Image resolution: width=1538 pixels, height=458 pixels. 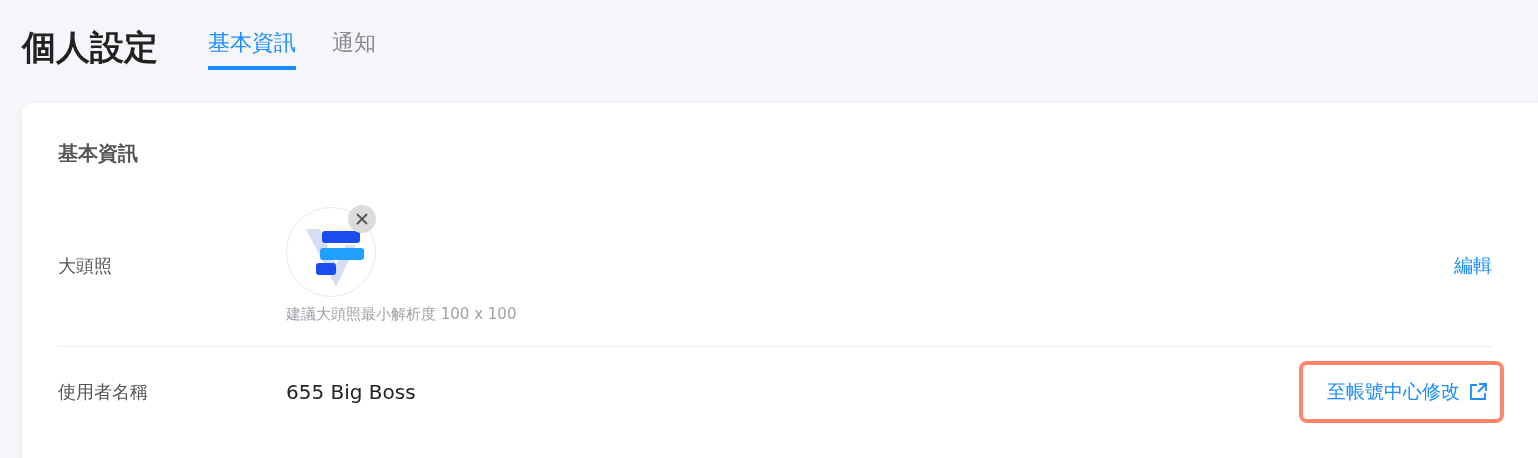 I want to click on close-icon, so click(x=362, y=219).